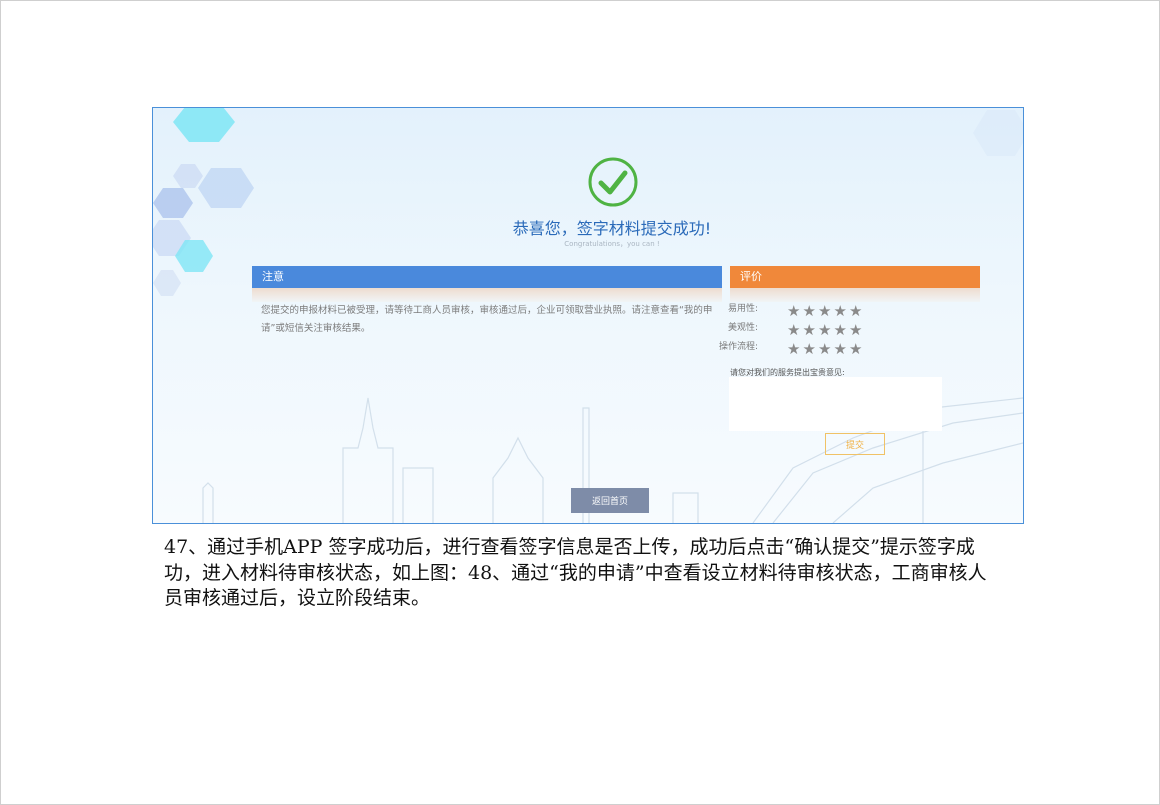 This screenshot has width=1160, height=805. What do you see at coordinates (855, 444) in the screenshot?
I see `submit-feedback-button: 提交` at bounding box center [855, 444].